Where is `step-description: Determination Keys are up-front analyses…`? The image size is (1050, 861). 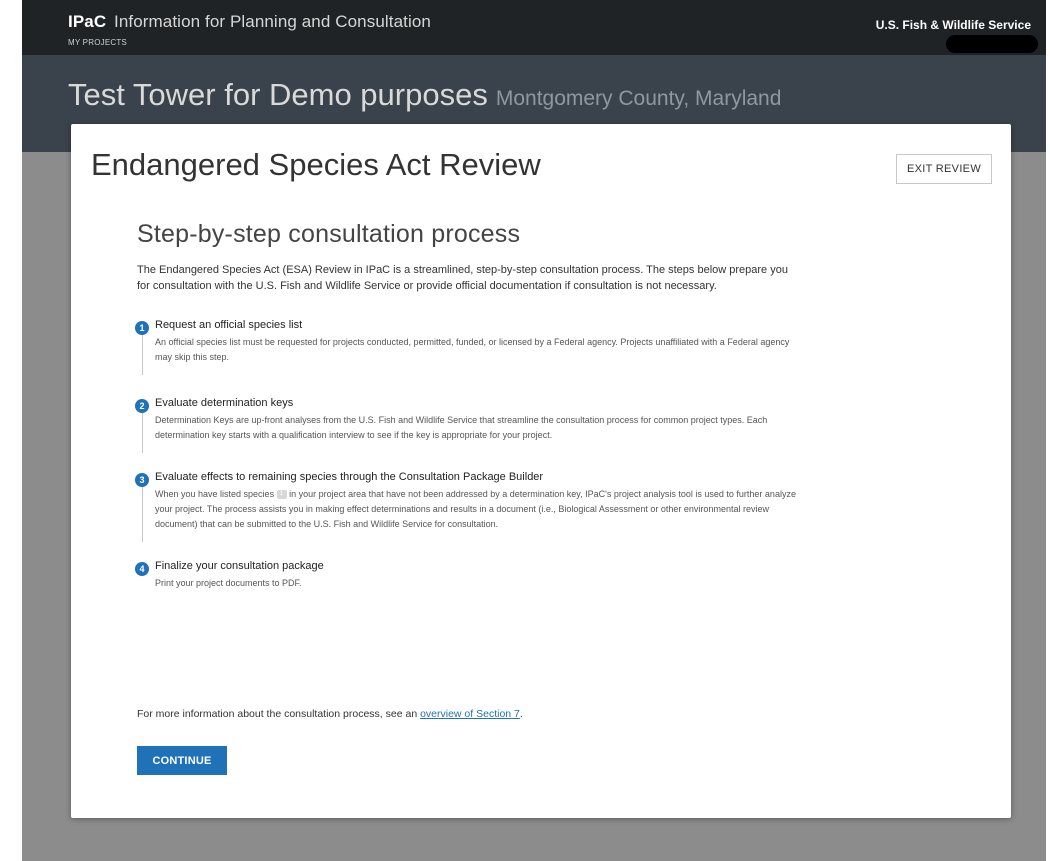 step-description: Determination Keys are up-front analyses… is located at coordinates (461, 427).